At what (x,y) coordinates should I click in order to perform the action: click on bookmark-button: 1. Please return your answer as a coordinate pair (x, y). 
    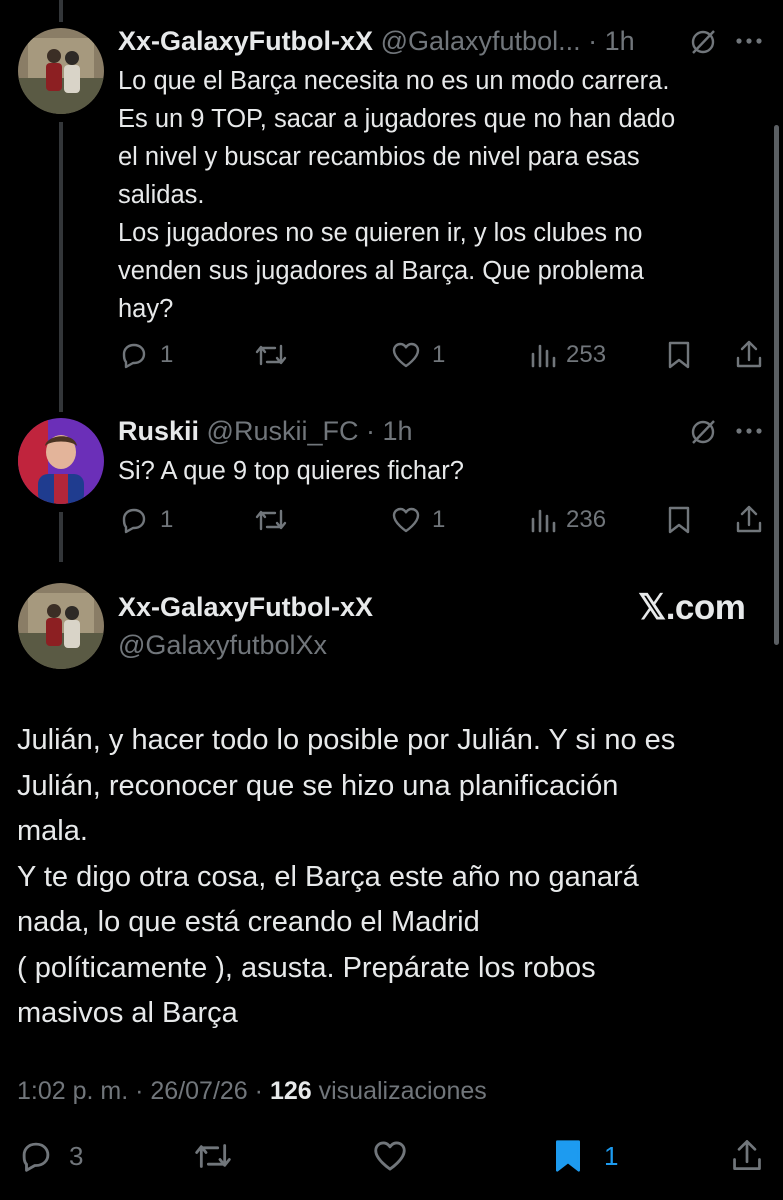
    Looking at the image, I should click on (585, 1156).